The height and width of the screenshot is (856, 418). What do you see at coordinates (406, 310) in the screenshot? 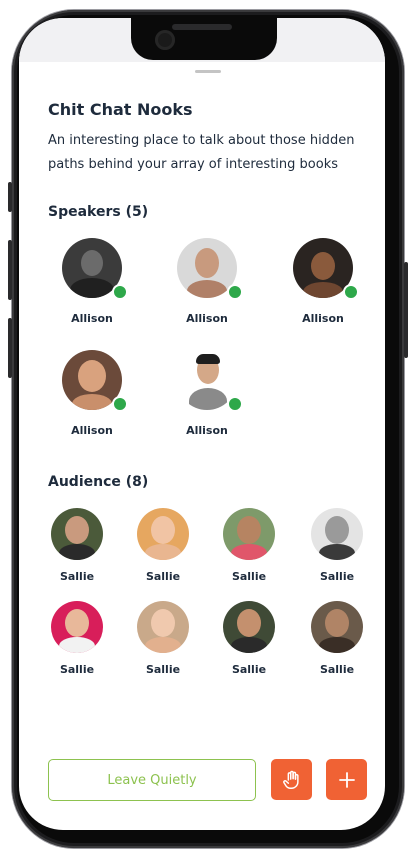
I see `phone-power-button` at bounding box center [406, 310].